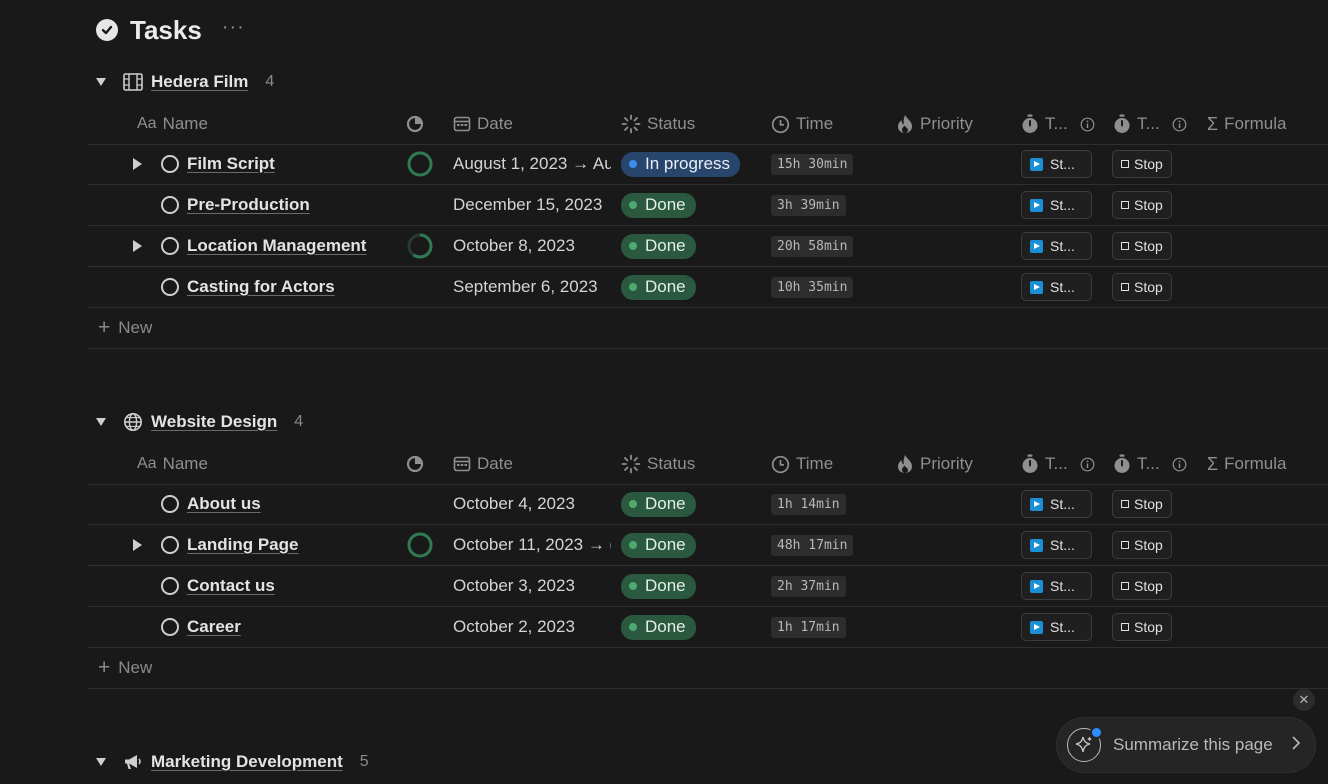  What do you see at coordinates (532, 287) in the screenshot?
I see `date-cell: September 6, 2023` at bounding box center [532, 287].